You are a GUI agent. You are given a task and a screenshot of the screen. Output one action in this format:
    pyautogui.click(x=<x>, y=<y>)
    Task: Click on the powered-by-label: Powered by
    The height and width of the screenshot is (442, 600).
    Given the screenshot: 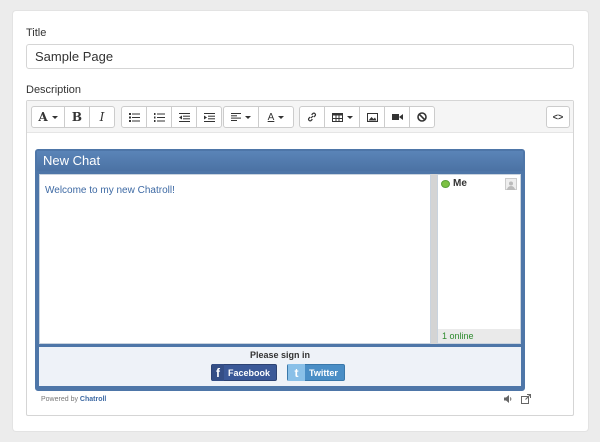 What is the action you would take?
    pyautogui.click(x=59, y=399)
    